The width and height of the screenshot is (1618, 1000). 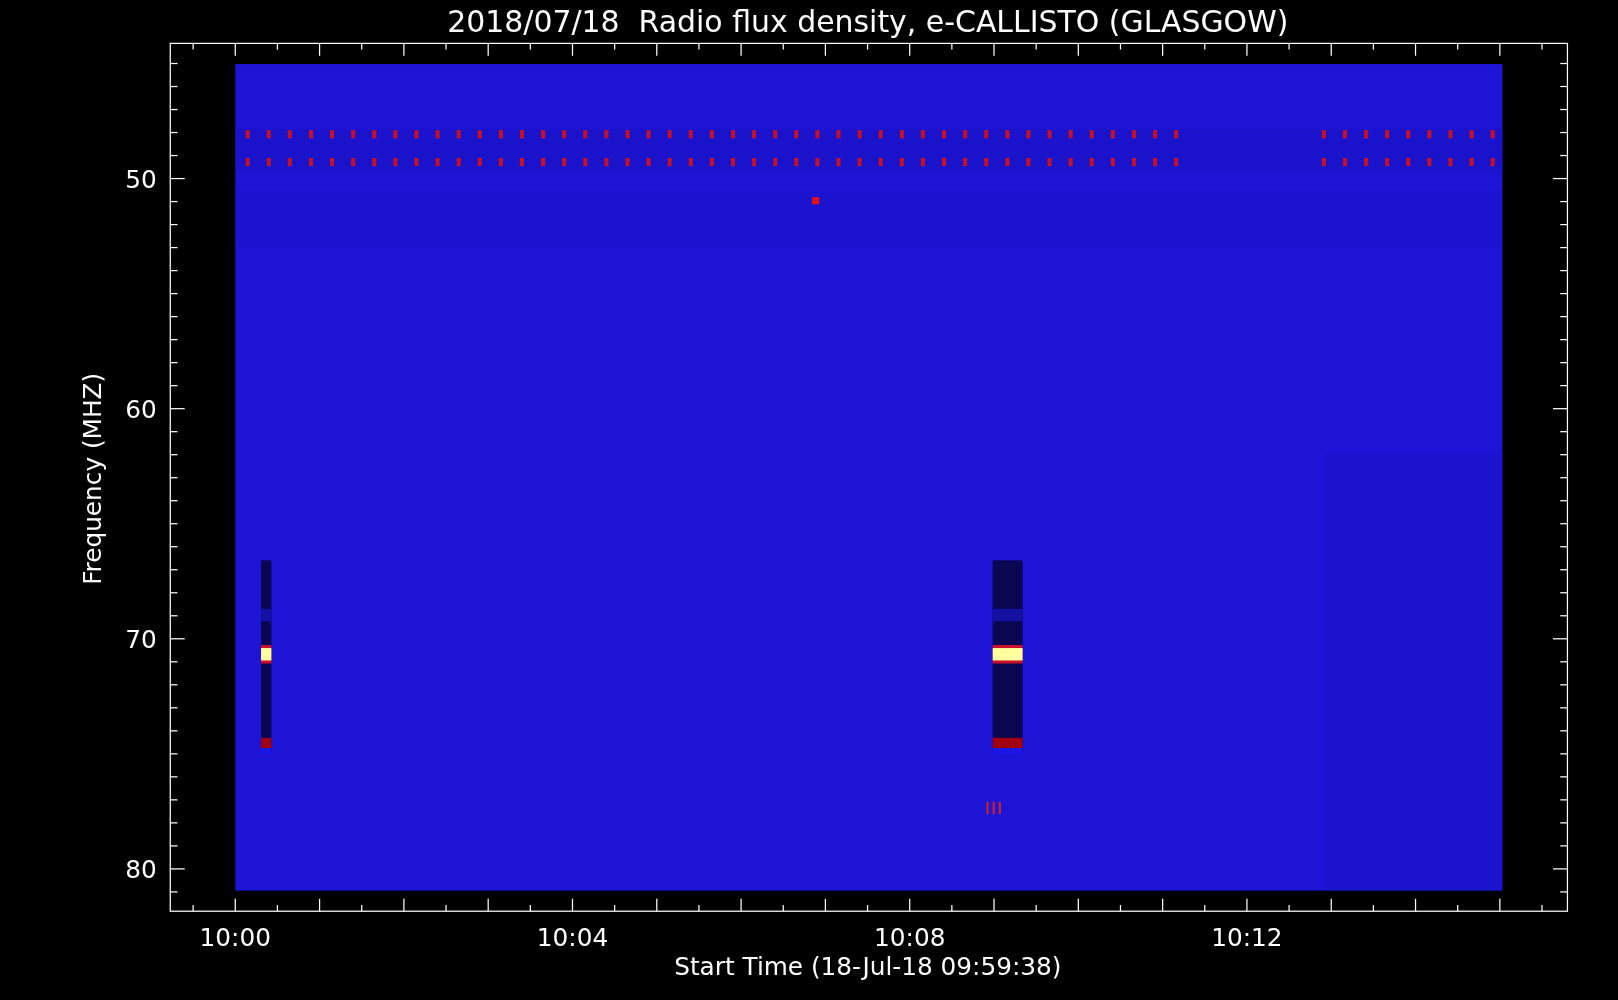 What do you see at coordinates (141, 870) in the screenshot?
I see `y-tick-label: 80` at bounding box center [141, 870].